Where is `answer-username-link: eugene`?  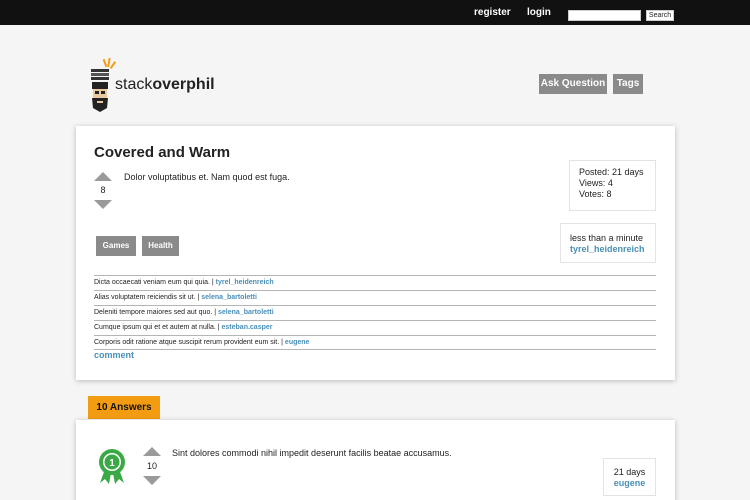 answer-username-link: eugene is located at coordinates (629, 483).